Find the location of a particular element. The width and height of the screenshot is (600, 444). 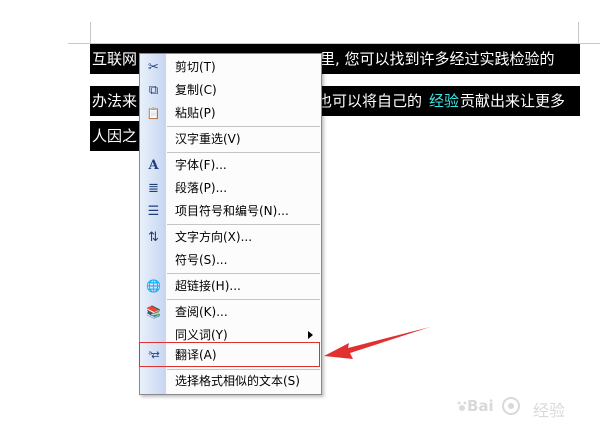

watermark-logo-icon is located at coordinates (511, 406).